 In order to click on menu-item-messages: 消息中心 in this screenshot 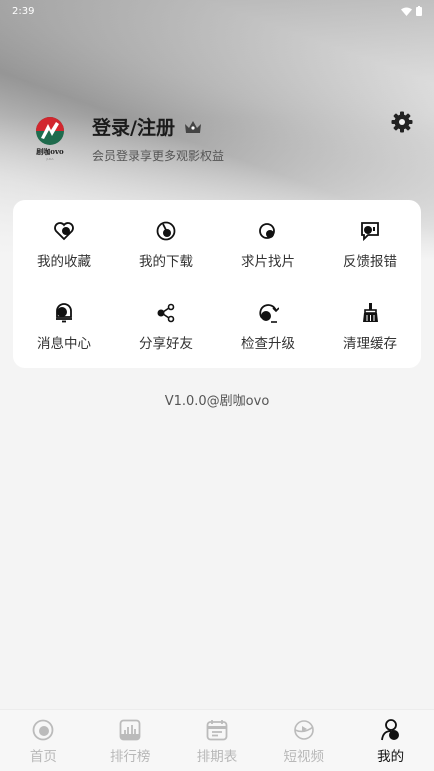, I will do `click(64, 326)`.